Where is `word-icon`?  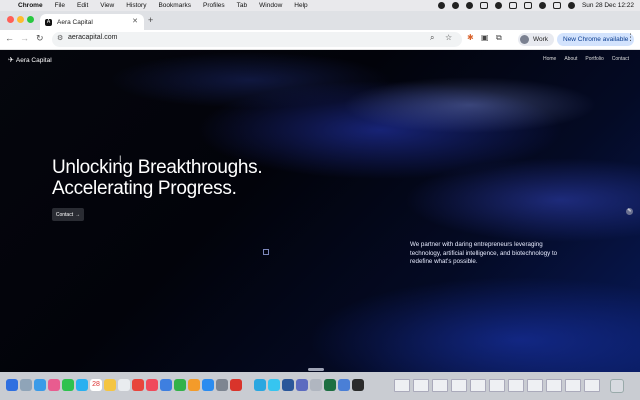 word-icon is located at coordinates (288, 385).